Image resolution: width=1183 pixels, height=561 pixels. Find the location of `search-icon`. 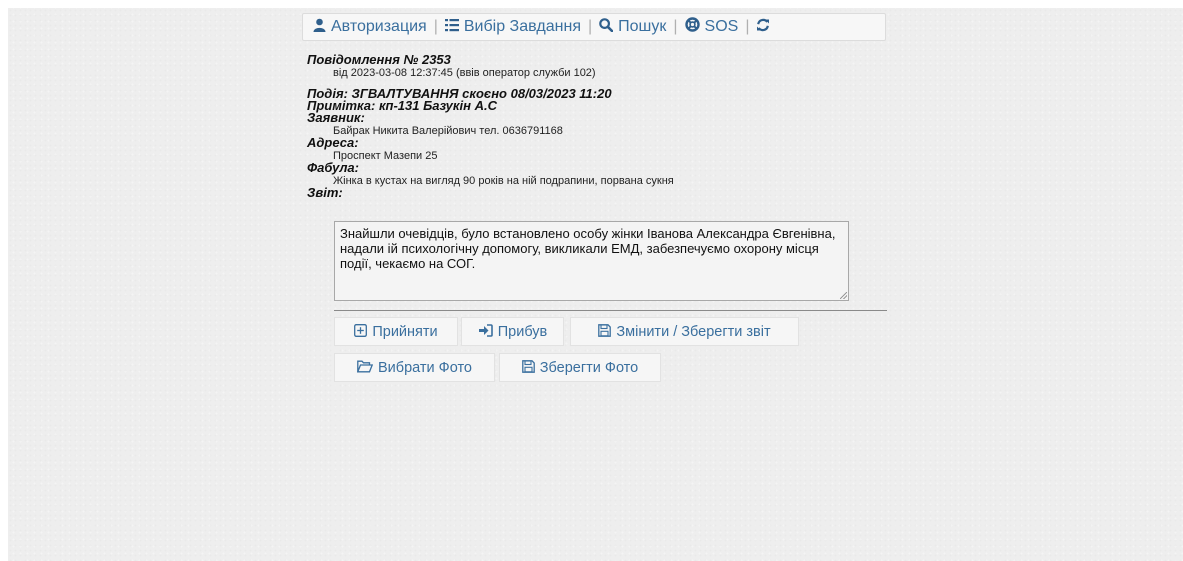

search-icon is located at coordinates (606, 27).